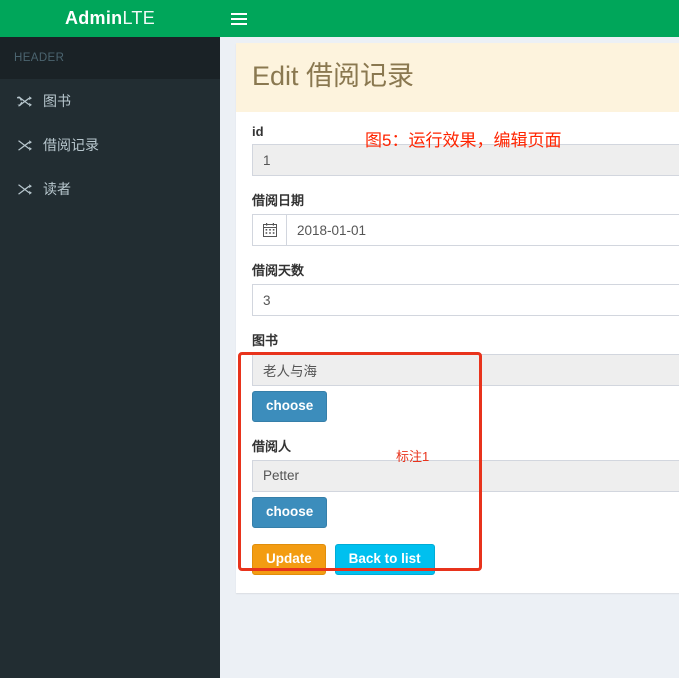  What do you see at coordinates (139, 18) in the screenshot?
I see `logo-light-text: LTE` at bounding box center [139, 18].